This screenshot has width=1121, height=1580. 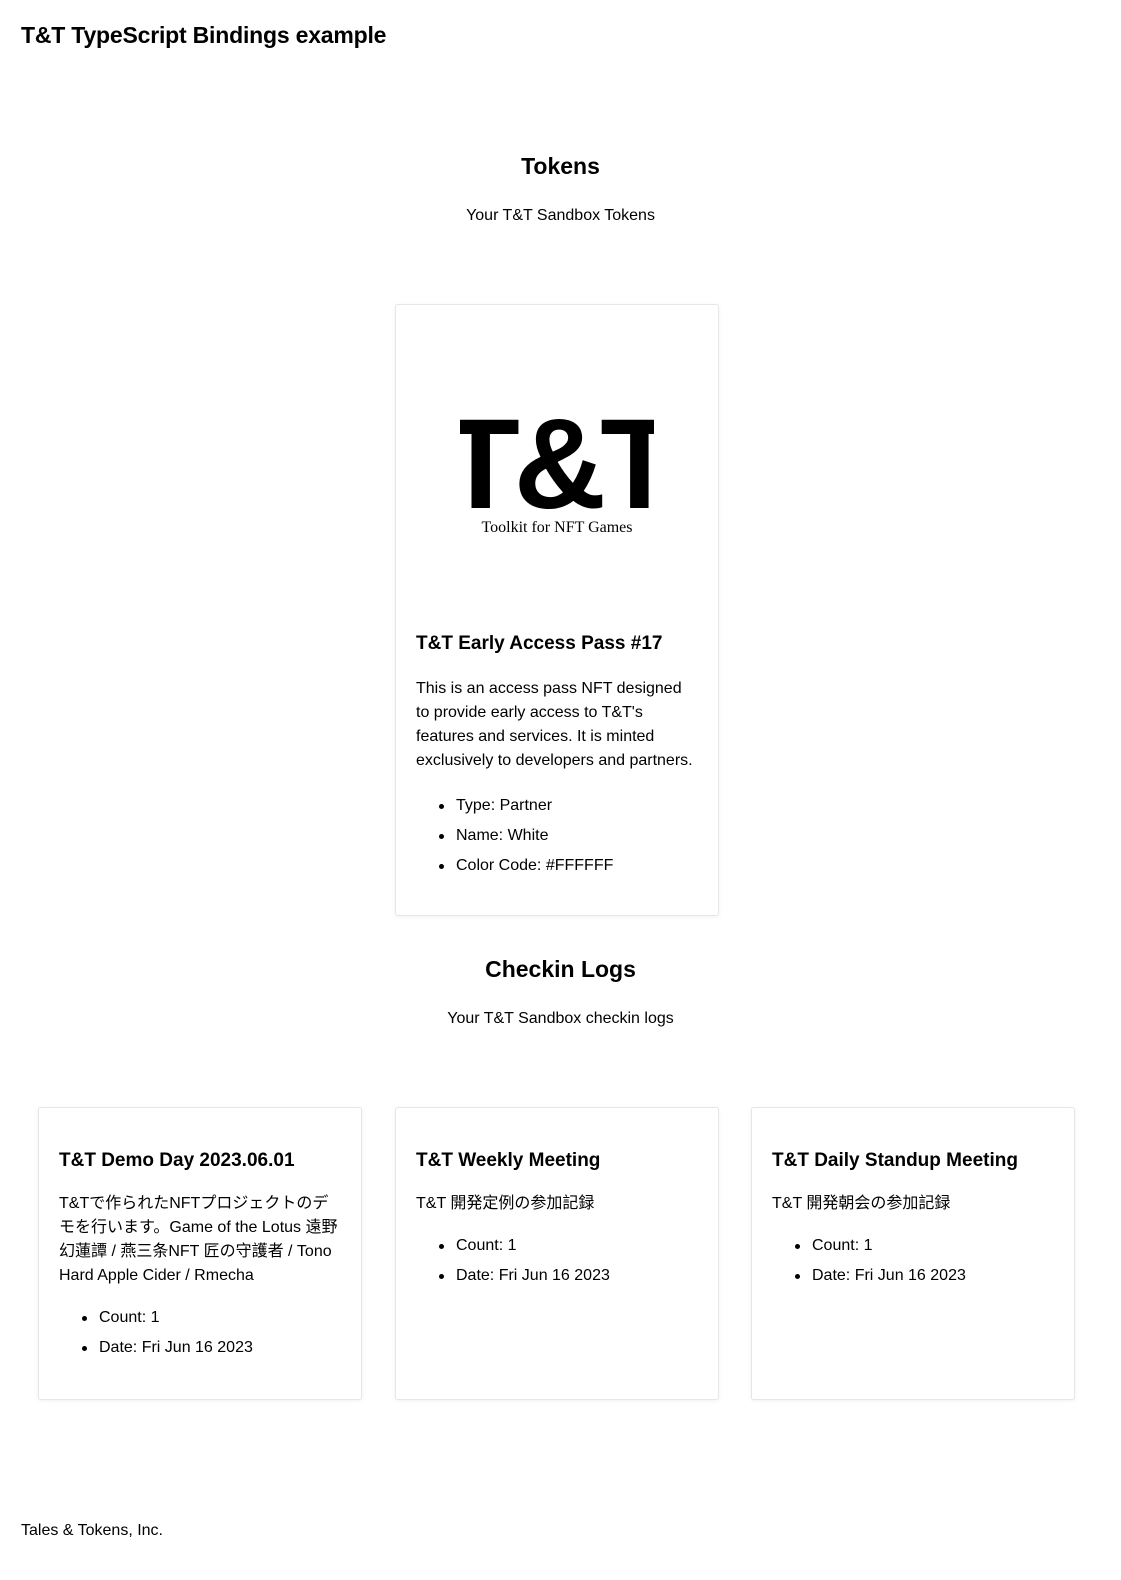 I want to click on logo-mark: T&T, so click(x=557, y=468).